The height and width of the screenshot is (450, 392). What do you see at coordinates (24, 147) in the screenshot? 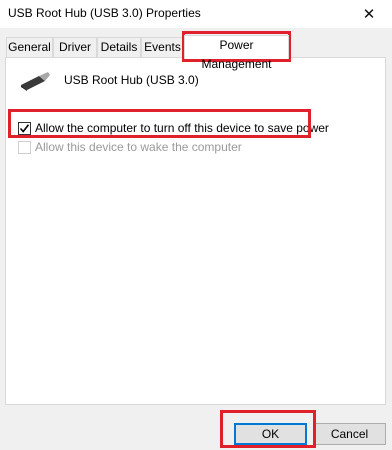
I see `allow-wake-checkbox` at bounding box center [24, 147].